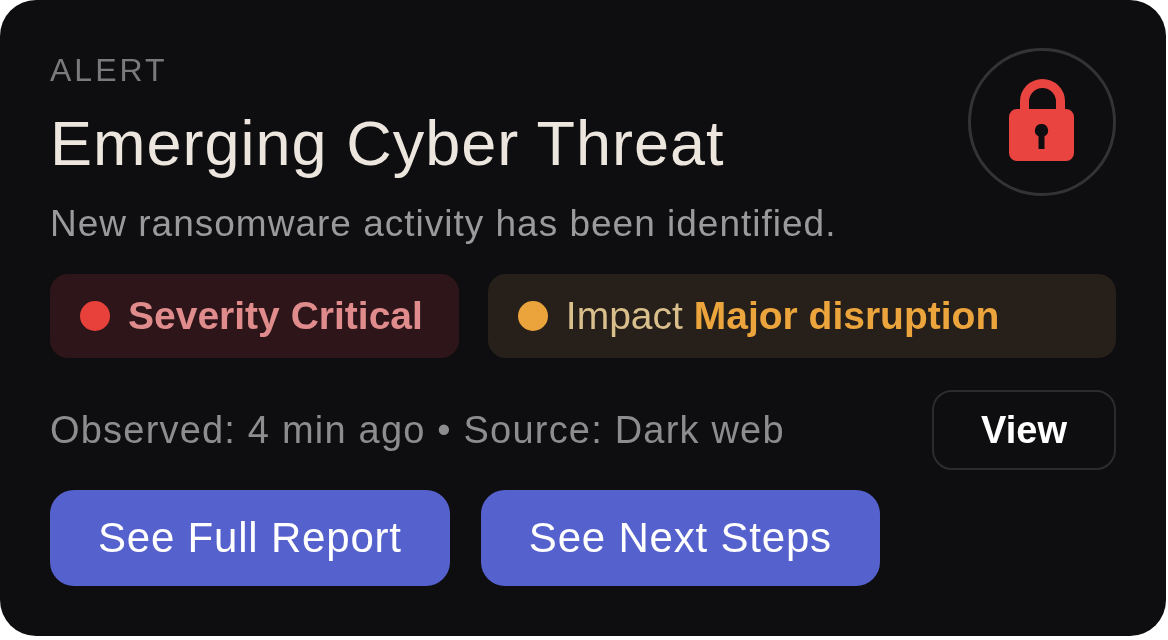  Describe the element at coordinates (1042, 122) in the screenshot. I see `lock-icon` at that location.